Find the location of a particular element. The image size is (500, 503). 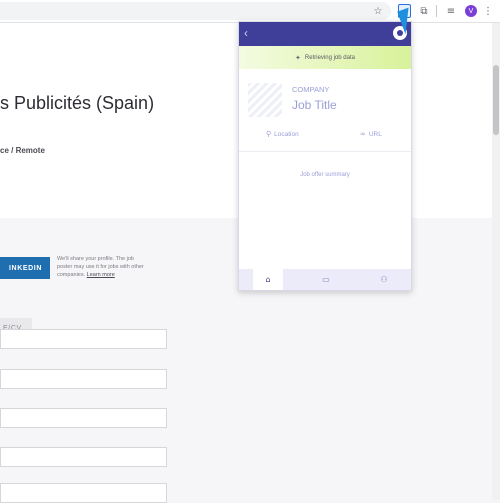

linkedin-button-label: INKEDIN is located at coordinates (25, 268).